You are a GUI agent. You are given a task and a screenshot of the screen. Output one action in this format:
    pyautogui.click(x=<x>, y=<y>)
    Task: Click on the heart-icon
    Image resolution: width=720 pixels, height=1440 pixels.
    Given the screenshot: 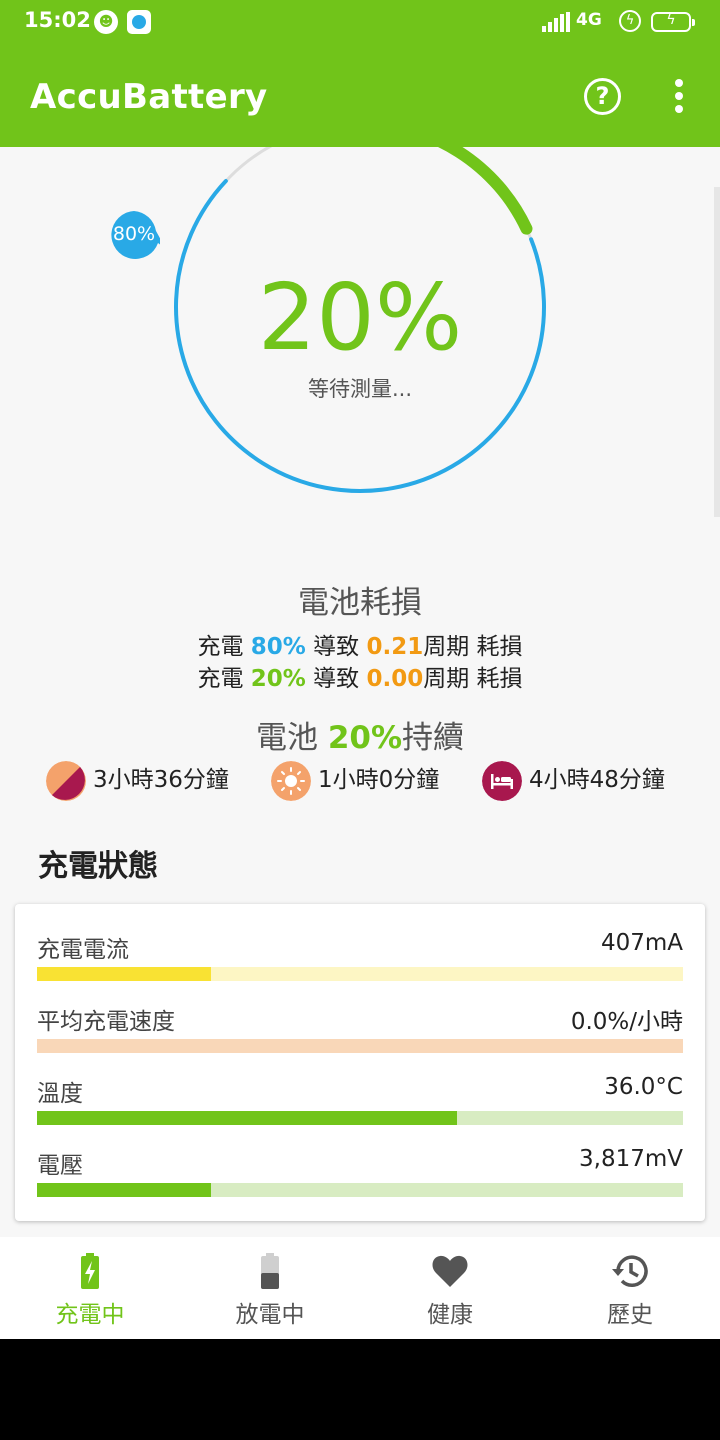 What is the action you would take?
    pyautogui.click(x=450, y=1271)
    